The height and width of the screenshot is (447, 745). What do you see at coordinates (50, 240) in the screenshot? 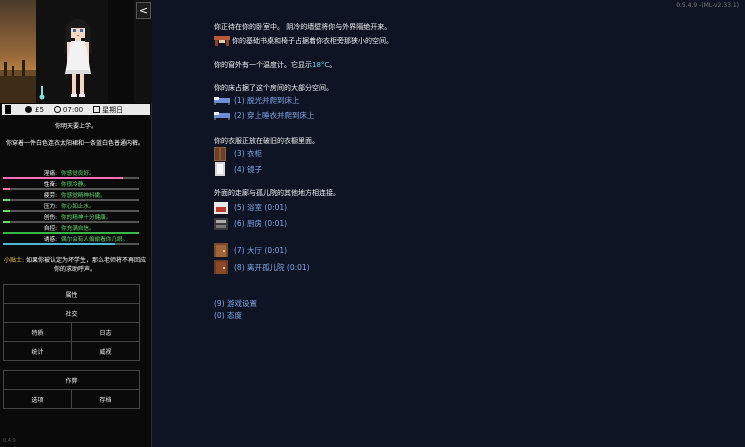
I see `stat-label: 诱惑:` at bounding box center [50, 240].